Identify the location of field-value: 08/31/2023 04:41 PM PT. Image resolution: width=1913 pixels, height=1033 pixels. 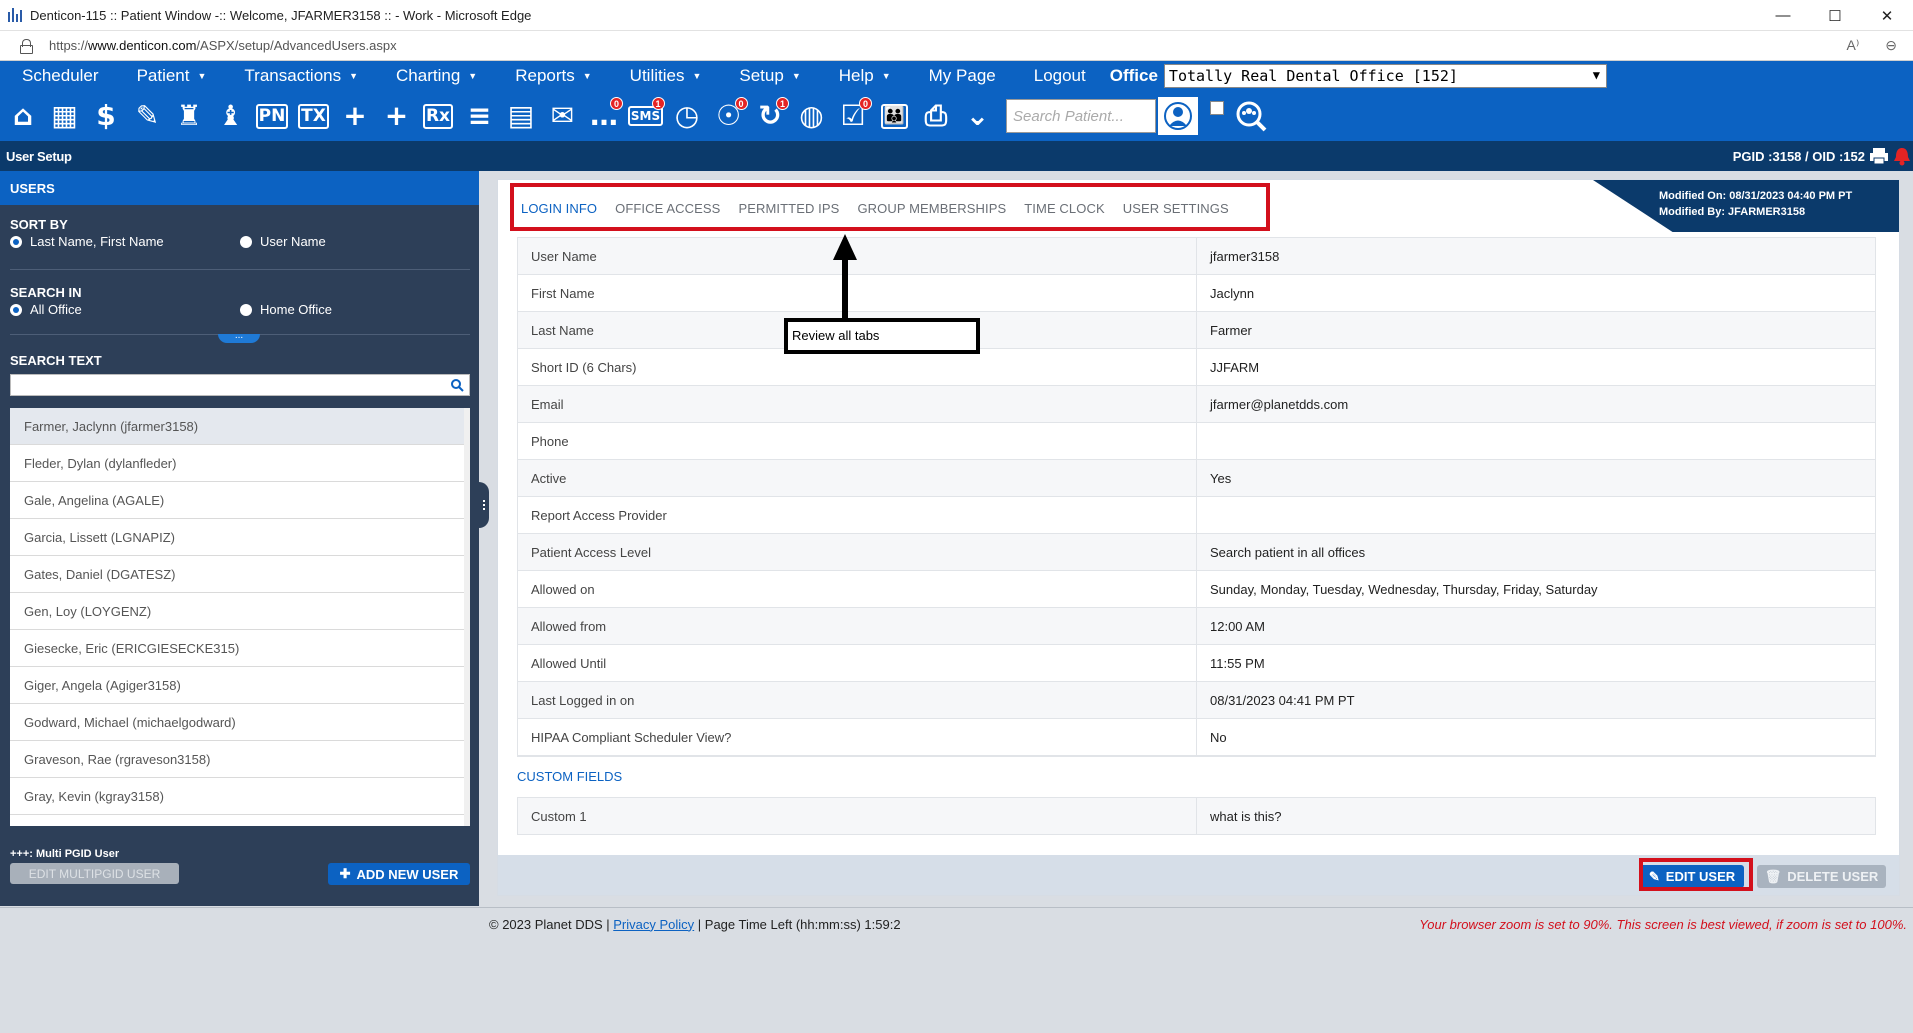
(1282, 700).